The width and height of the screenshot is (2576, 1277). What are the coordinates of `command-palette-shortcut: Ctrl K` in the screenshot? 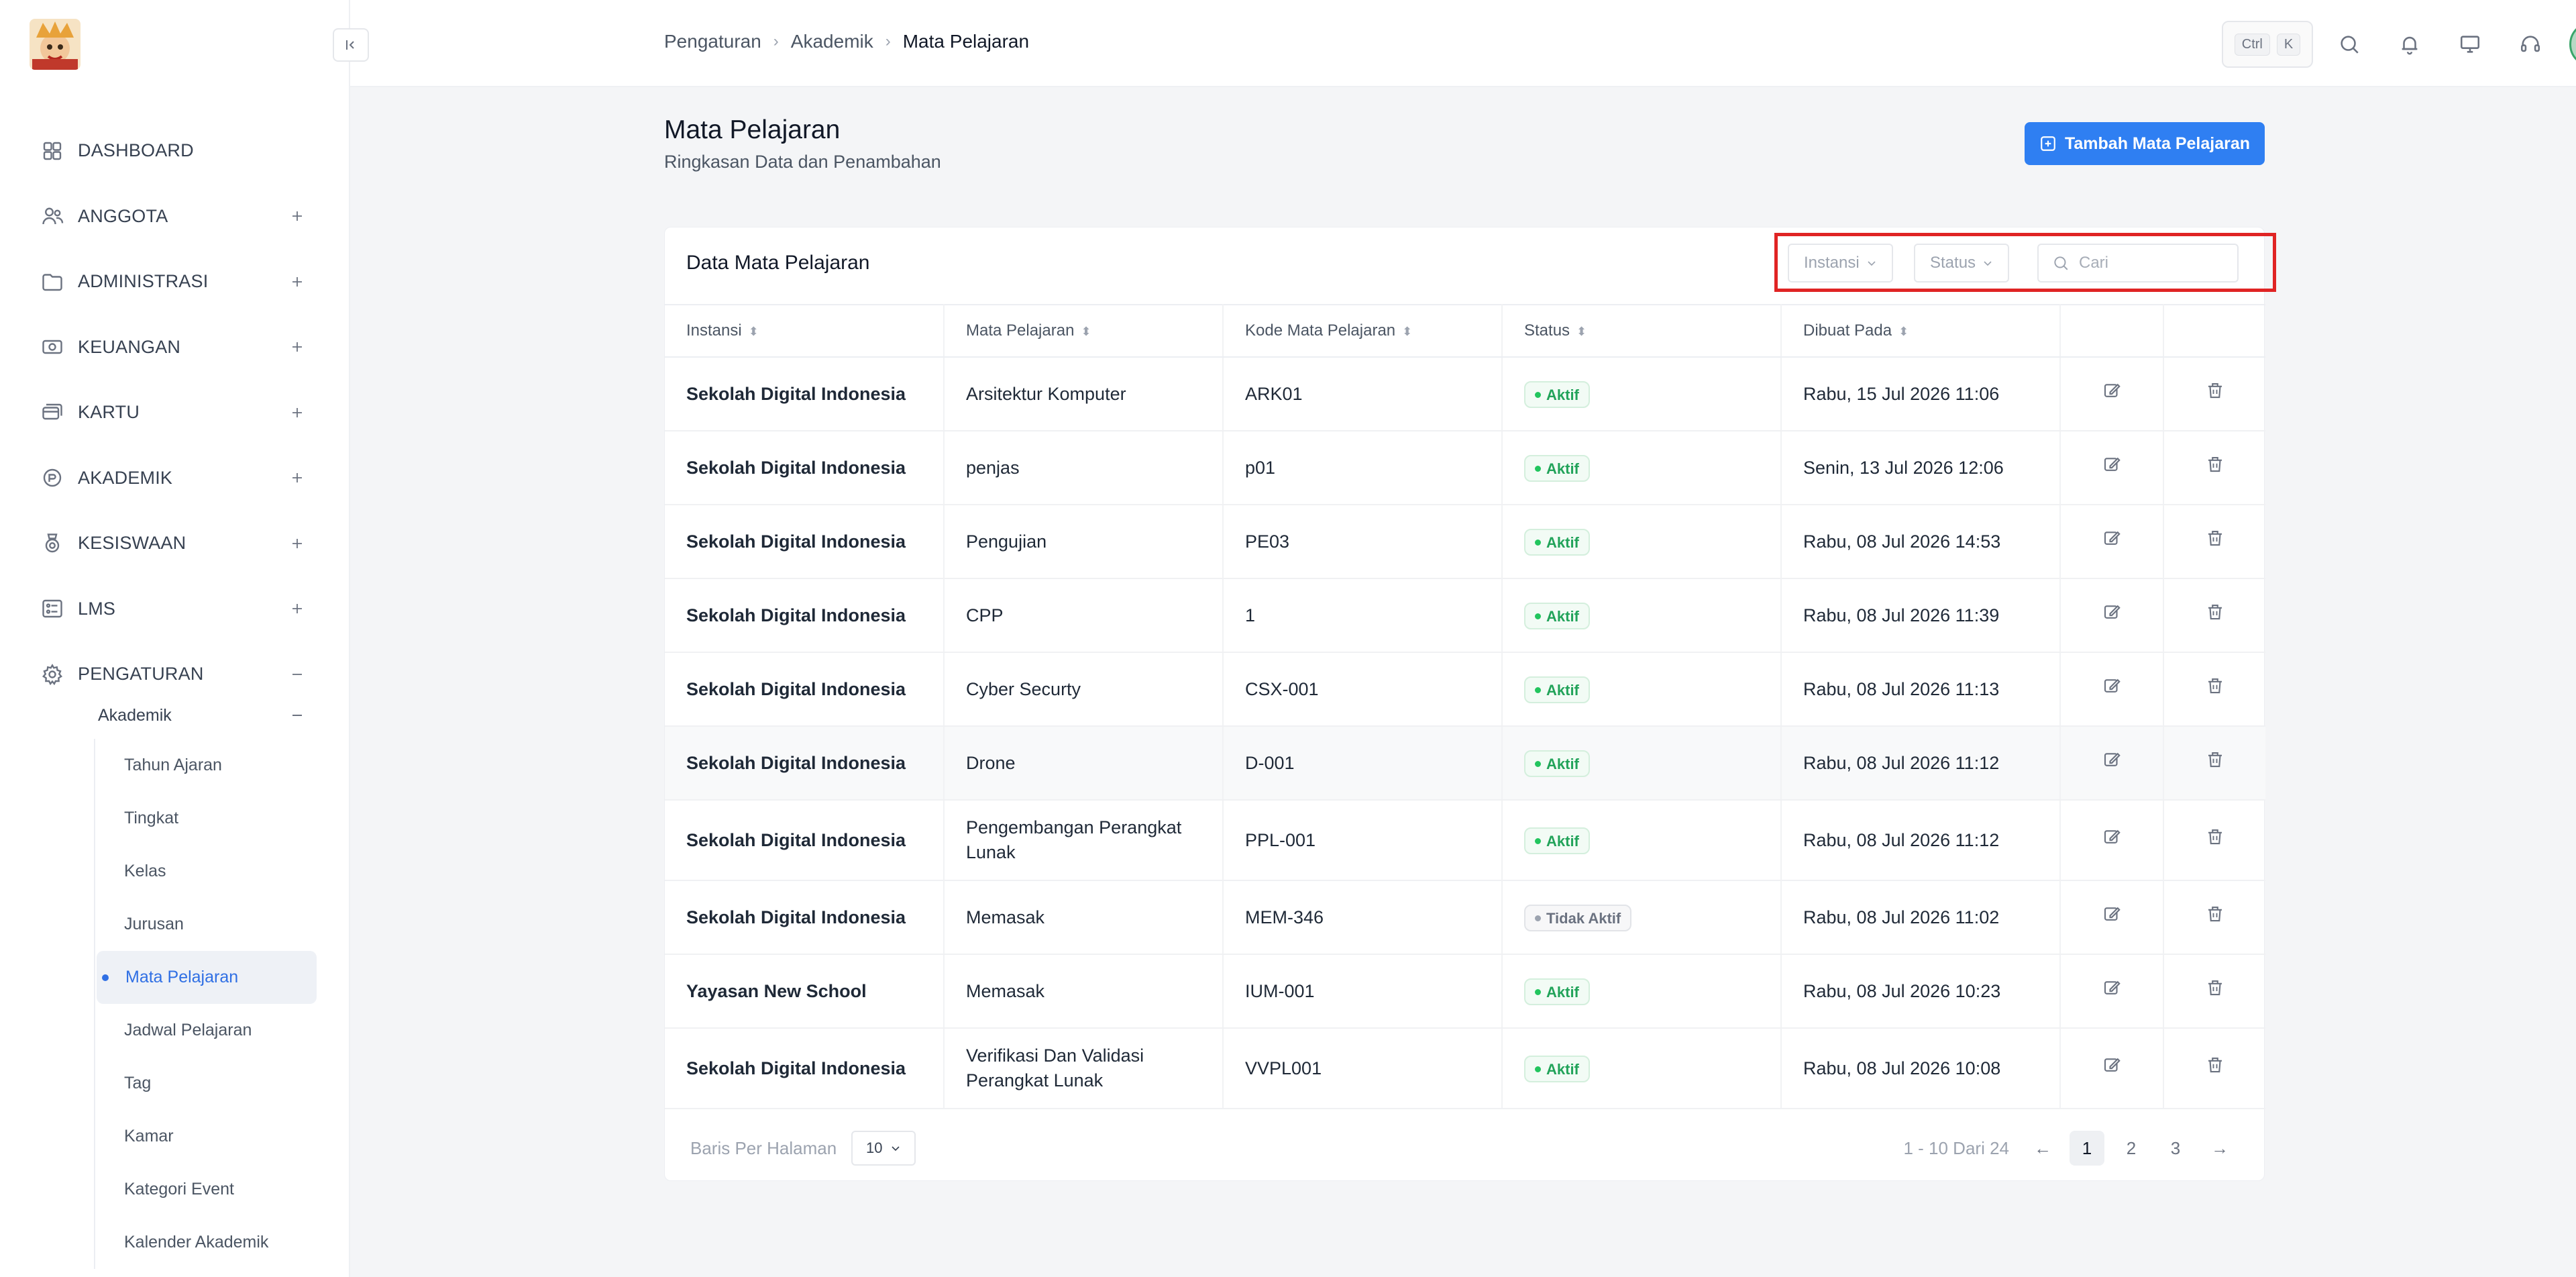 It's located at (2267, 44).